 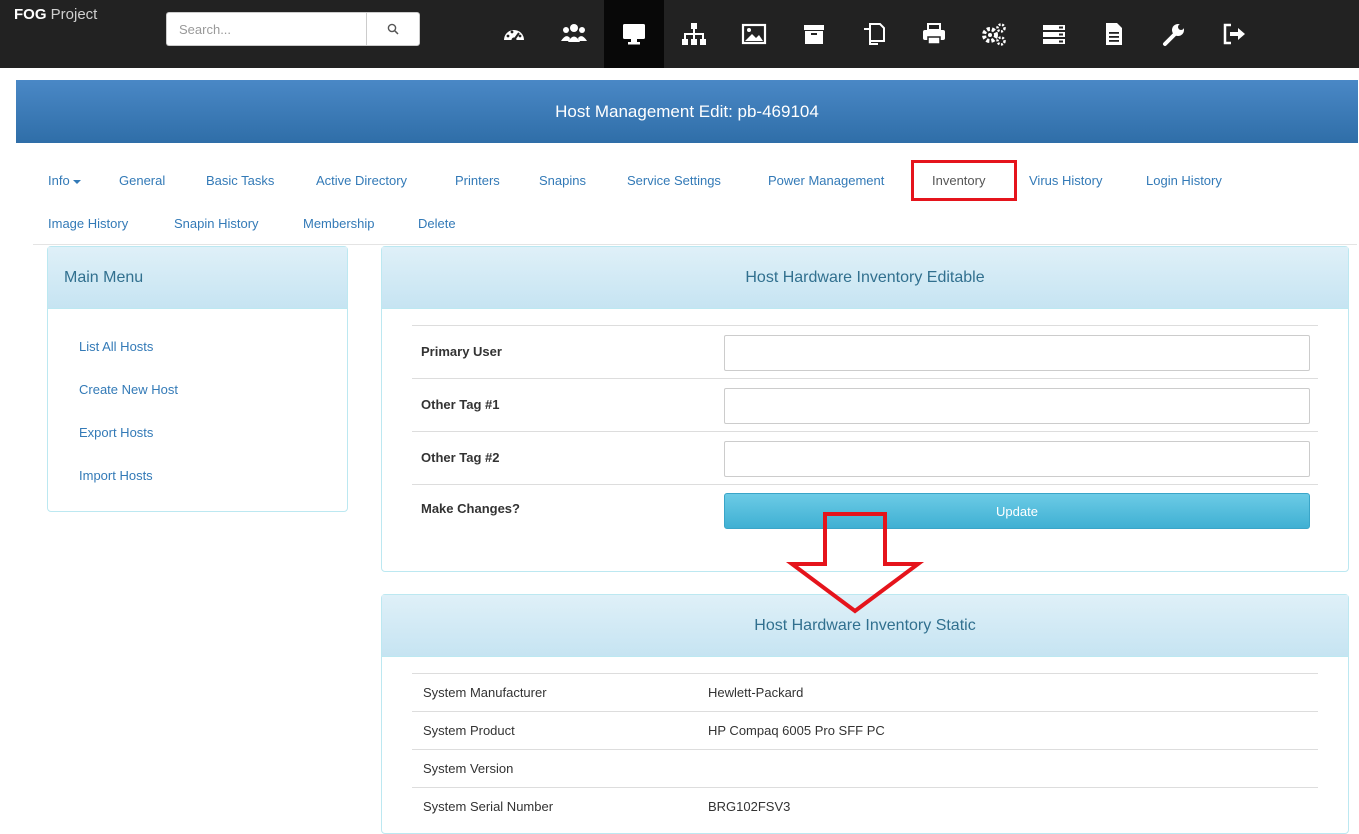 What do you see at coordinates (76, 181) in the screenshot?
I see `caret-down-icon` at bounding box center [76, 181].